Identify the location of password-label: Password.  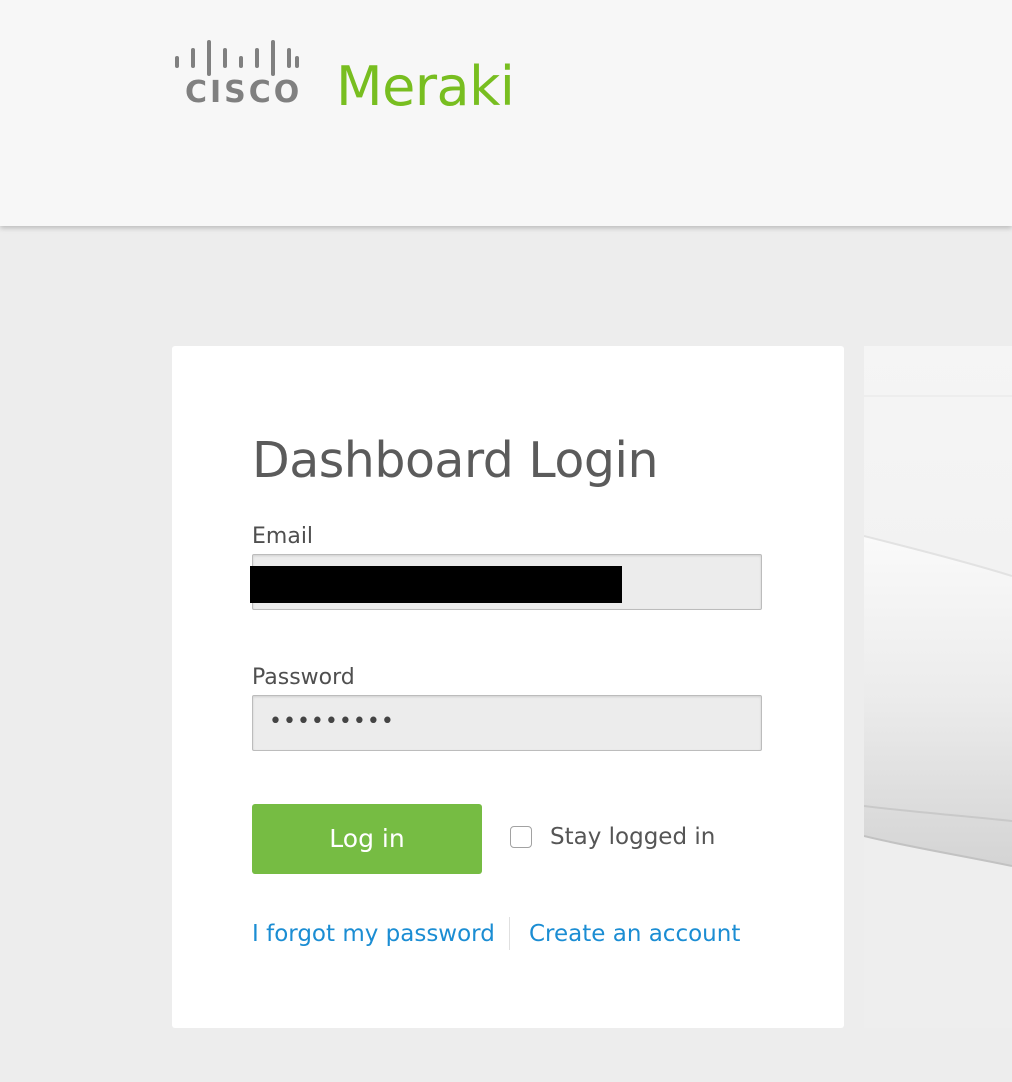
(303, 677).